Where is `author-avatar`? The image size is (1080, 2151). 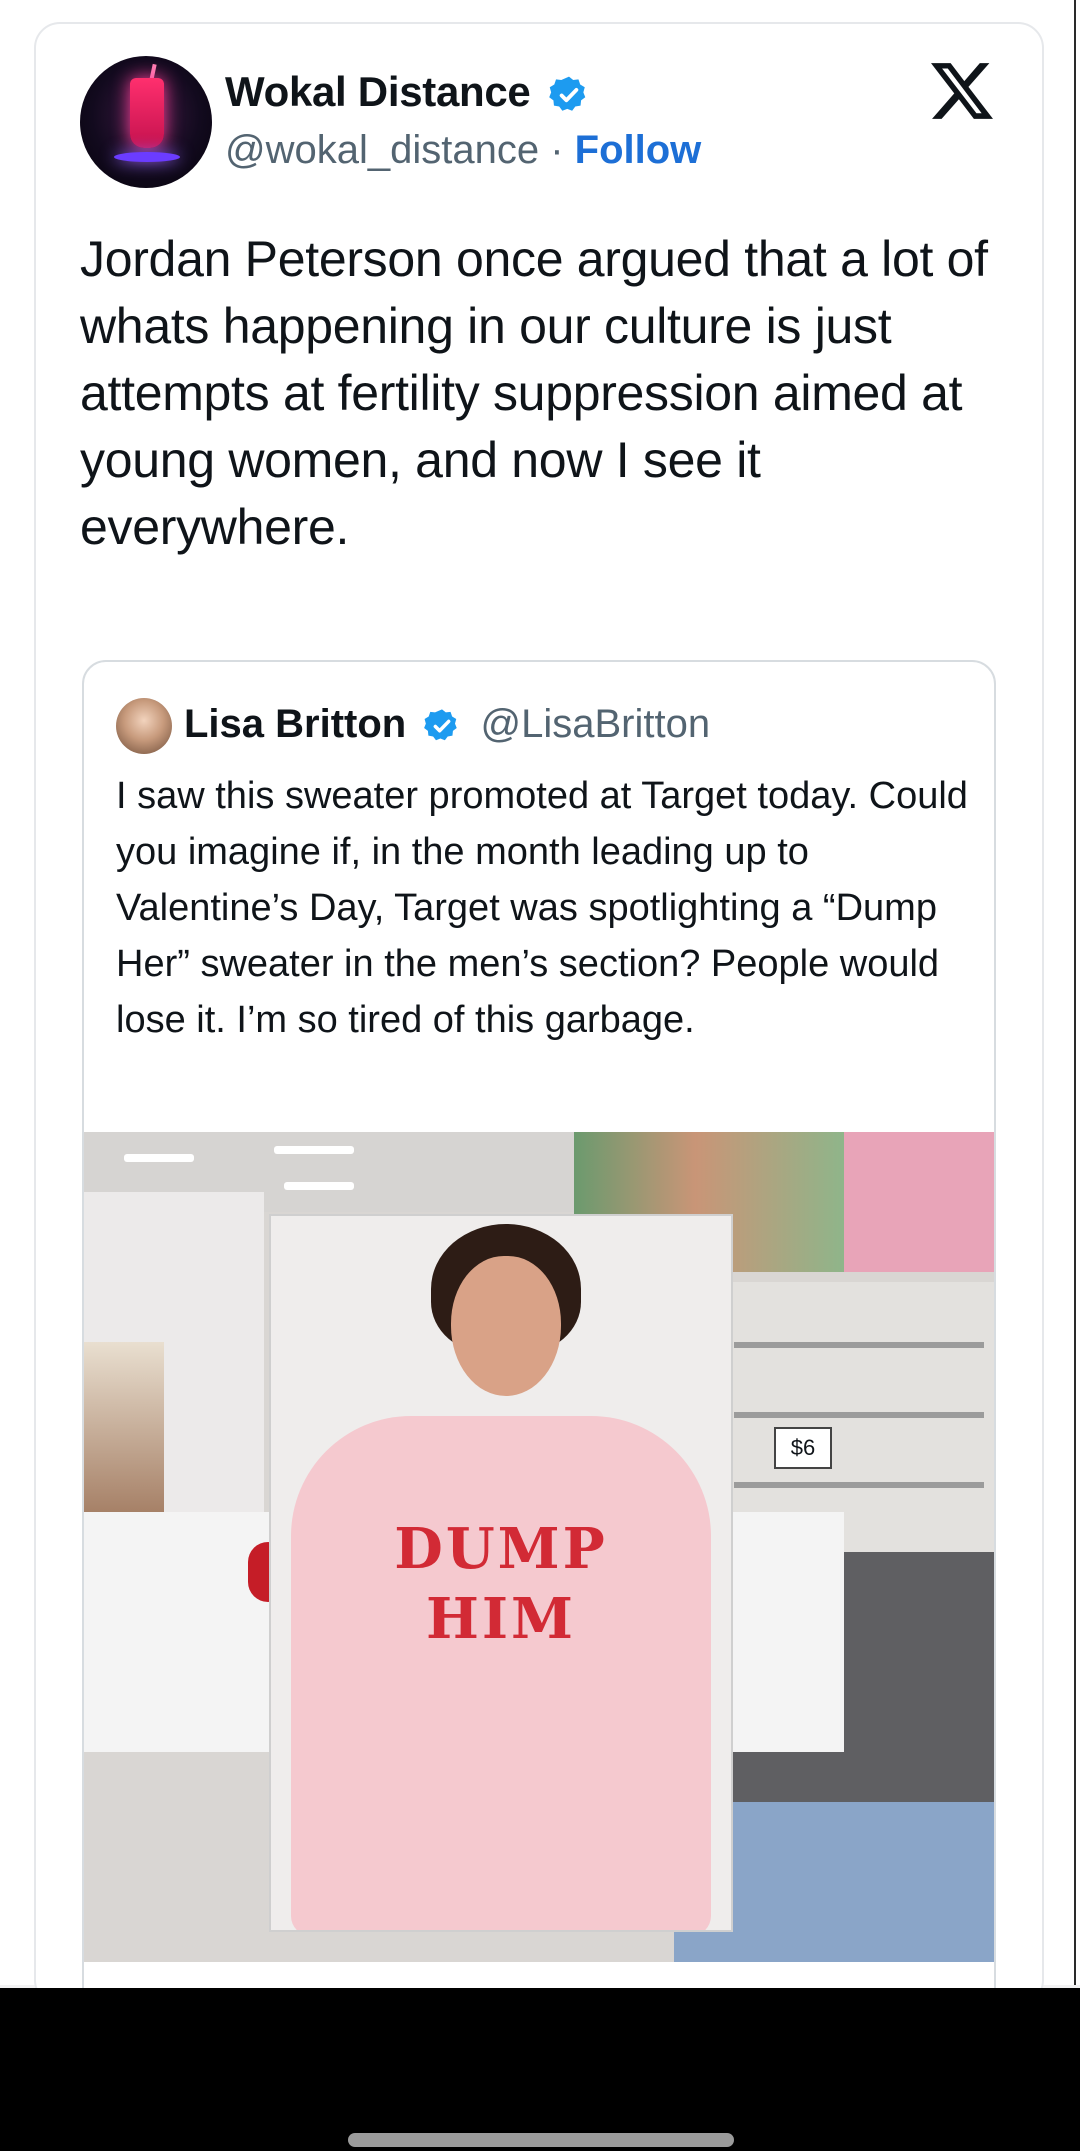 author-avatar is located at coordinates (146, 122).